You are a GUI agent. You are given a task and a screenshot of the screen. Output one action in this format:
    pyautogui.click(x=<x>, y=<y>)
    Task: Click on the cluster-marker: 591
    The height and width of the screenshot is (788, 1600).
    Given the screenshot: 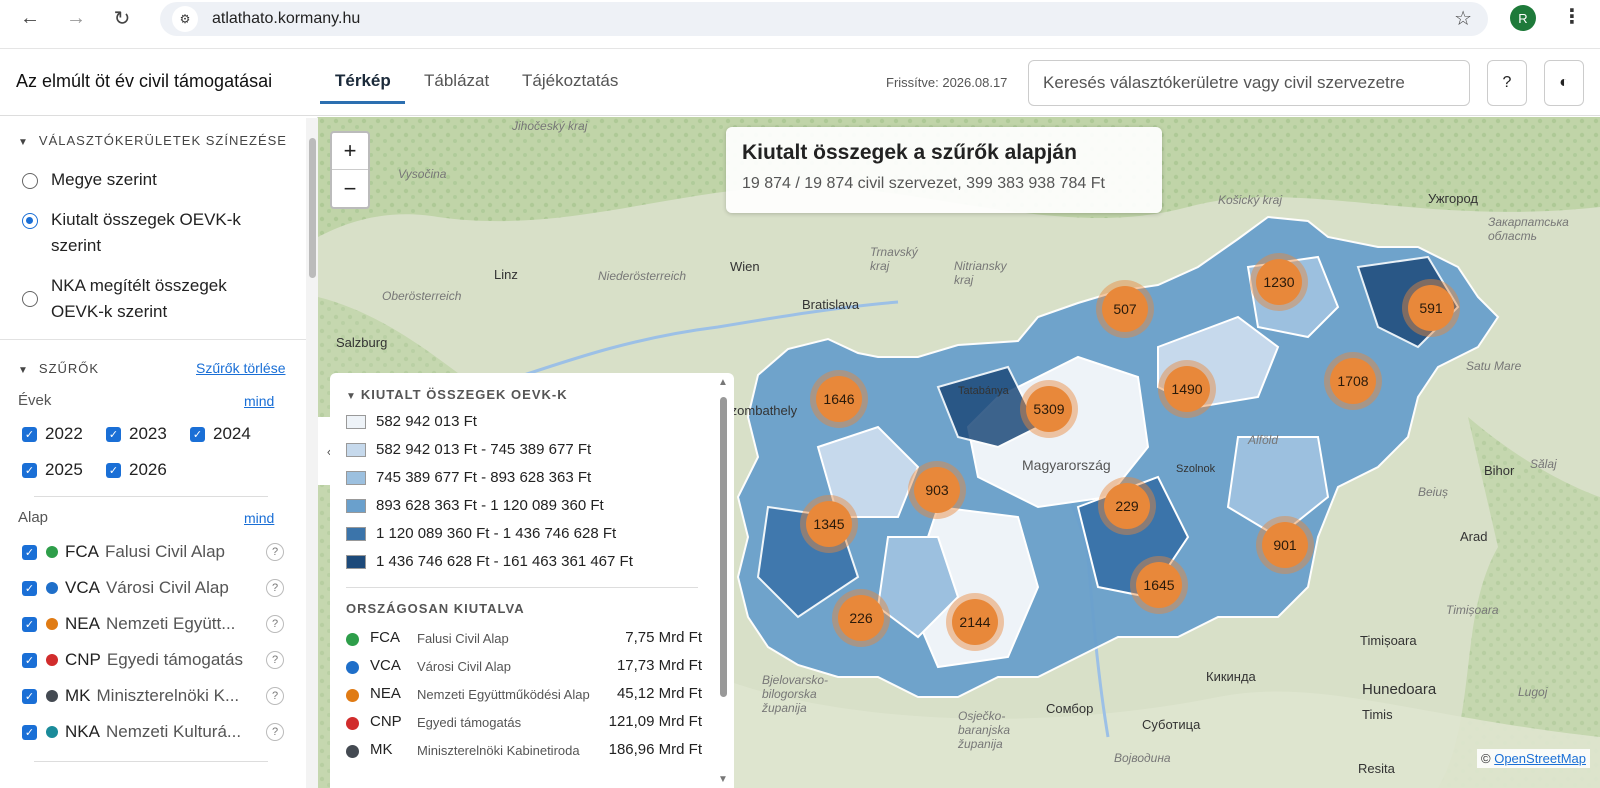 What is the action you would take?
    pyautogui.click(x=1431, y=308)
    